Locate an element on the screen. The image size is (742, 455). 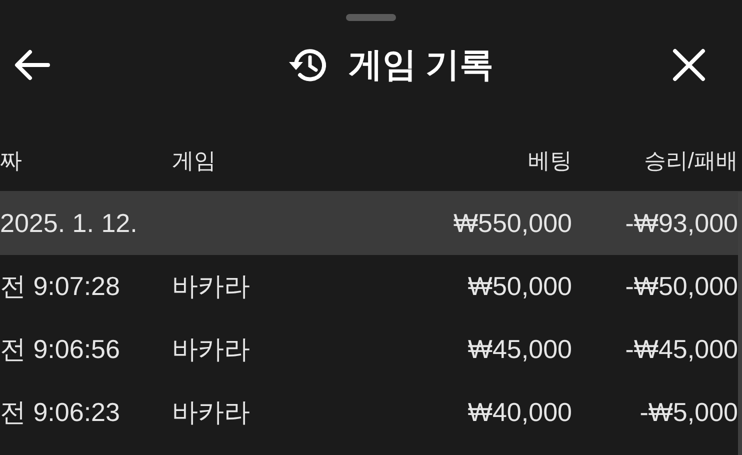
result-cell: -₩50,000 is located at coordinates (681, 286).